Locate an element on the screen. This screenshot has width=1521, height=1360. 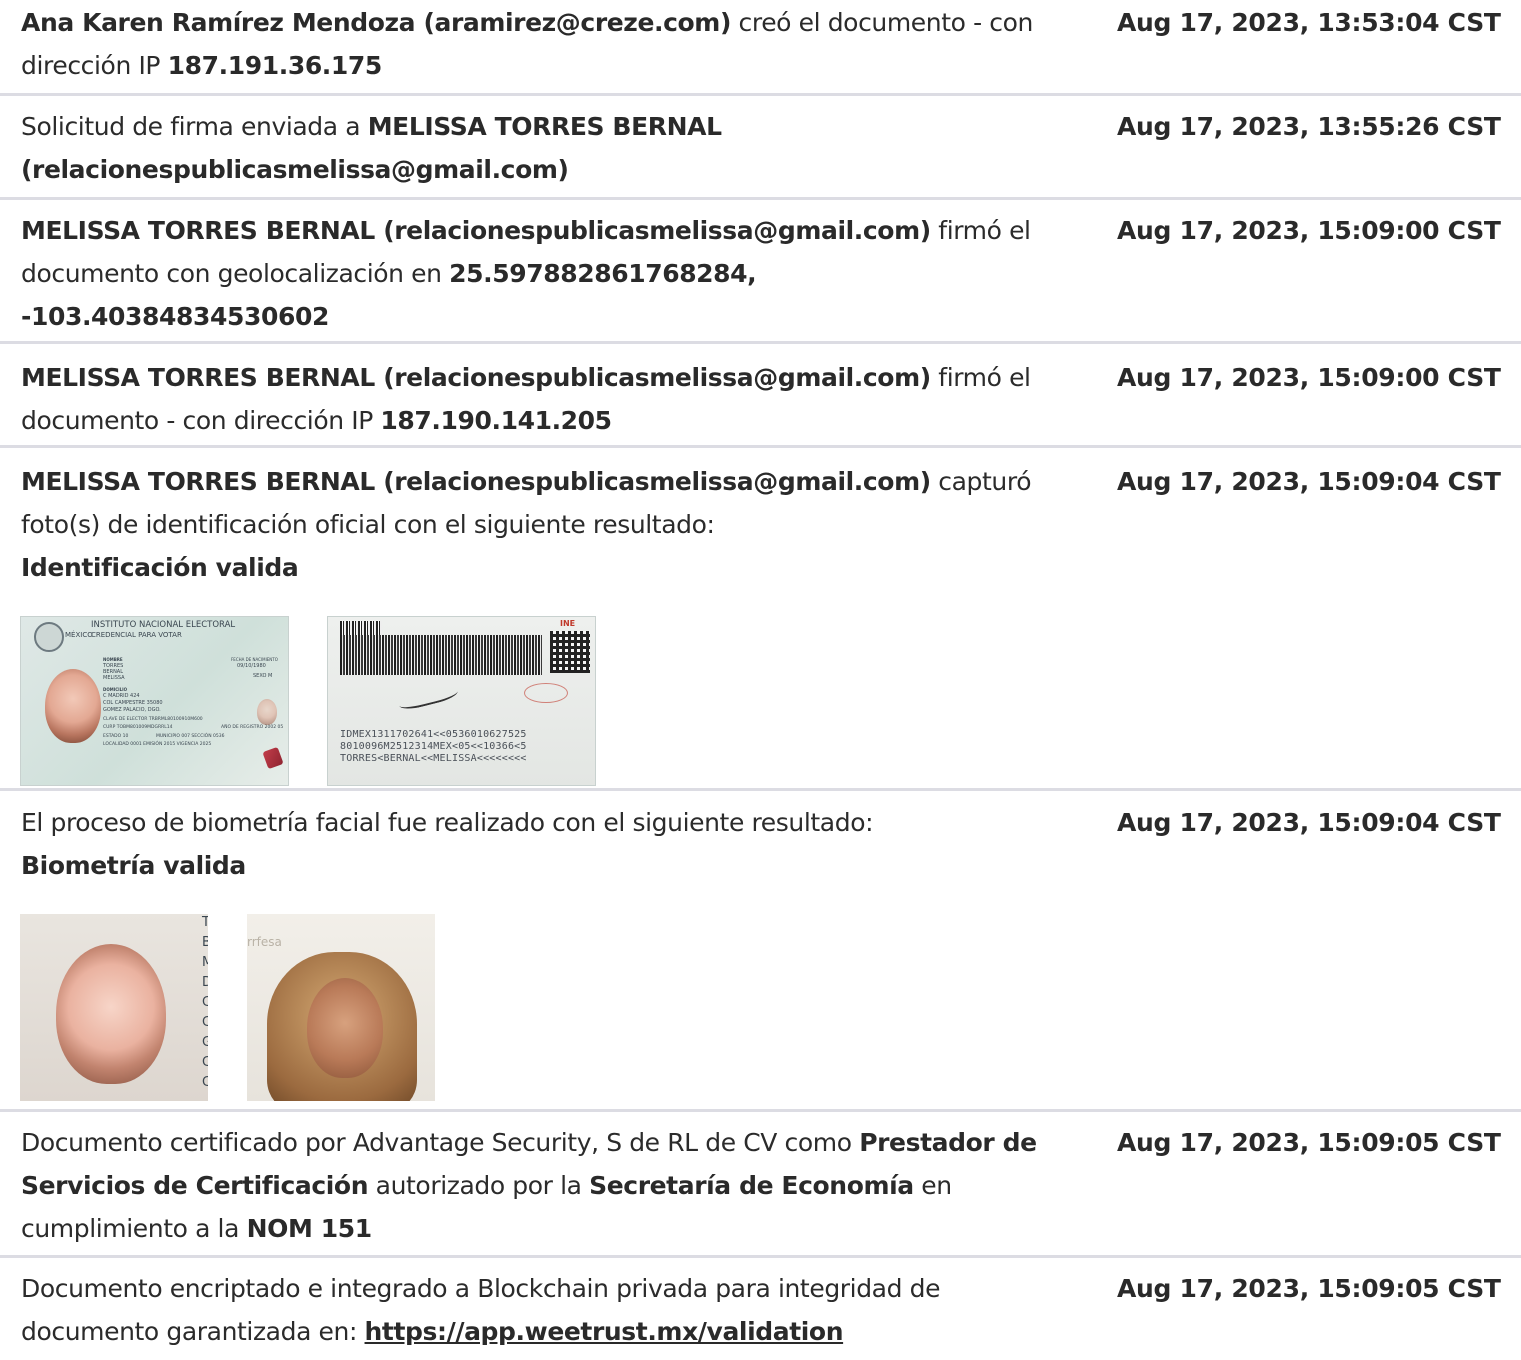
id-portrait is located at coordinates (73, 706).